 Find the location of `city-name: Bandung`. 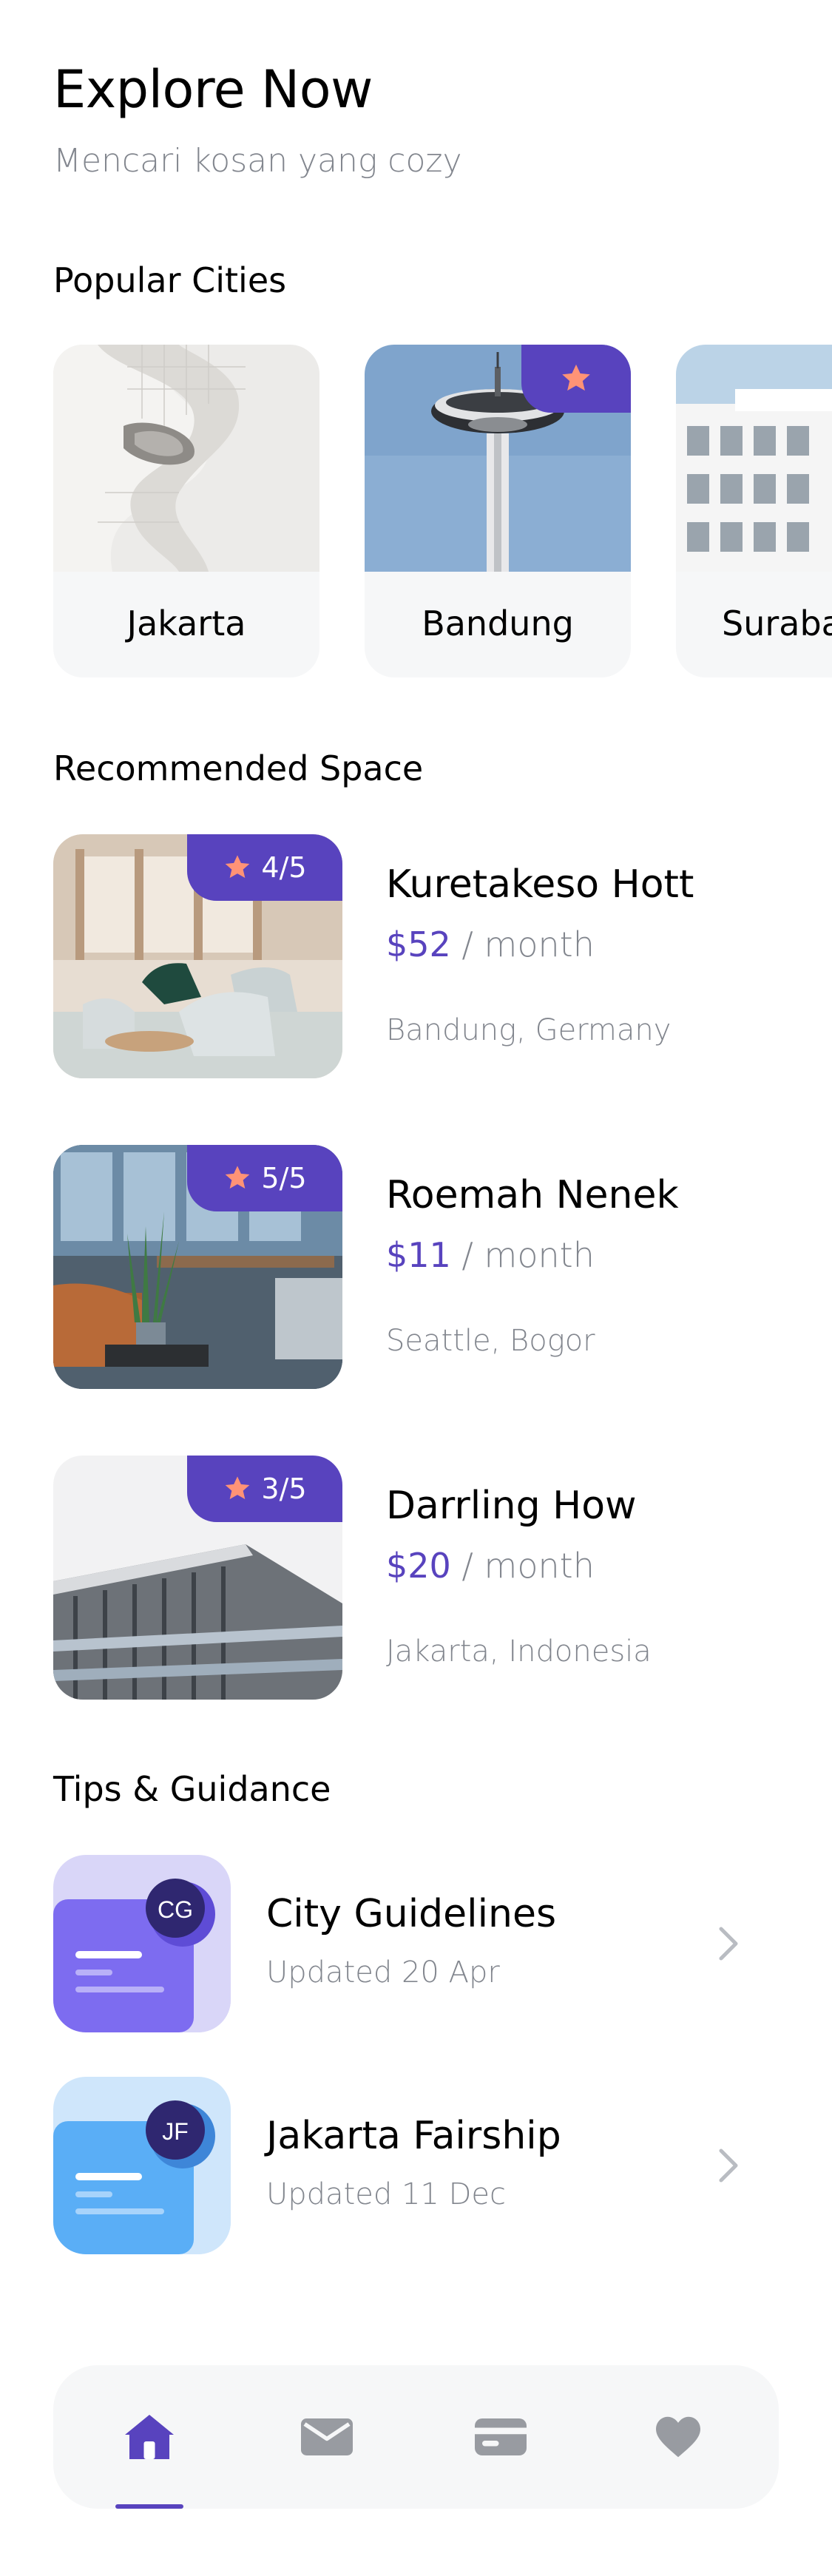

city-name: Bandung is located at coordinates (498, 623).